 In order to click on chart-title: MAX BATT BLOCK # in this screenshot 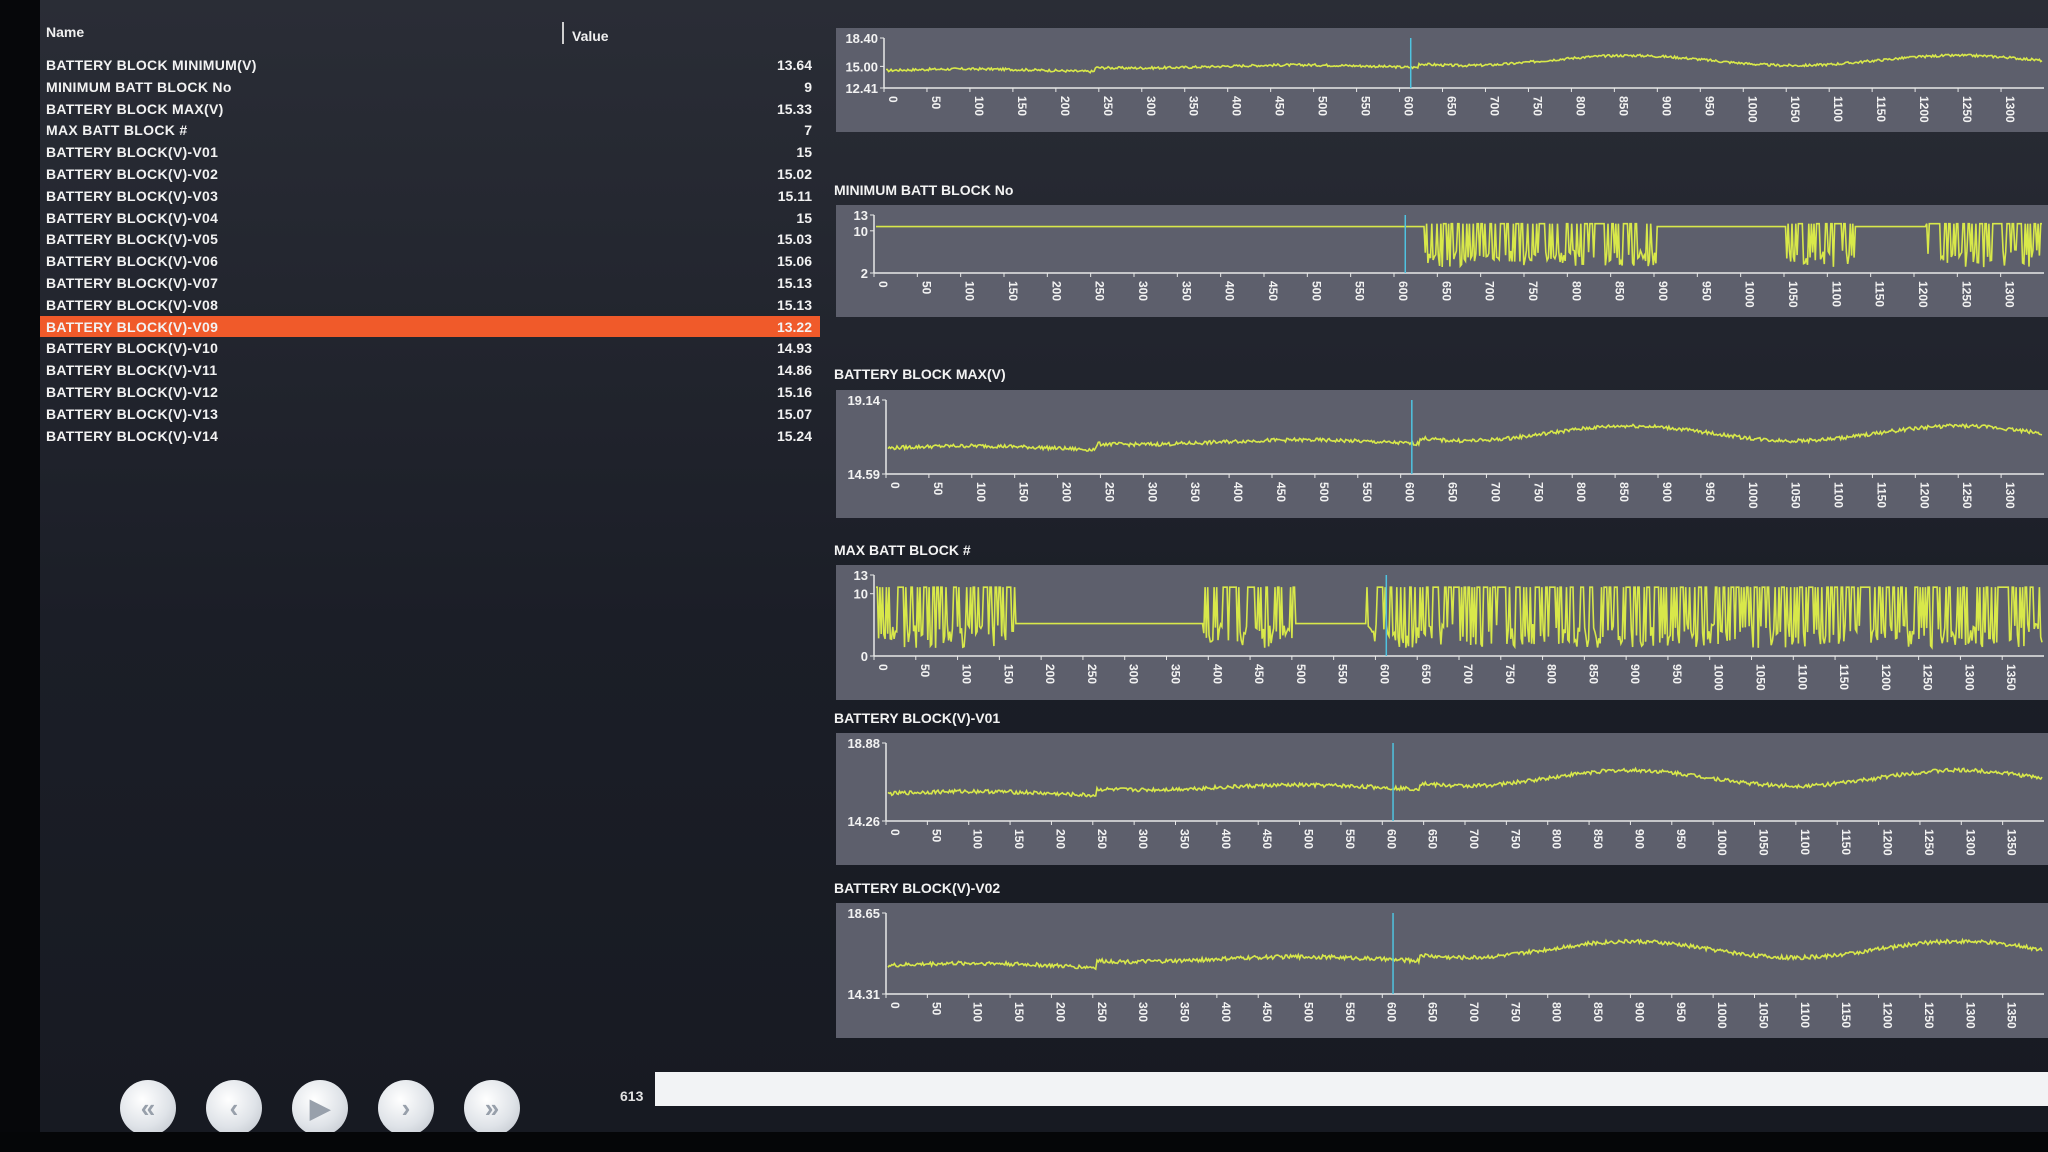, I will do `click(902, 550)`.